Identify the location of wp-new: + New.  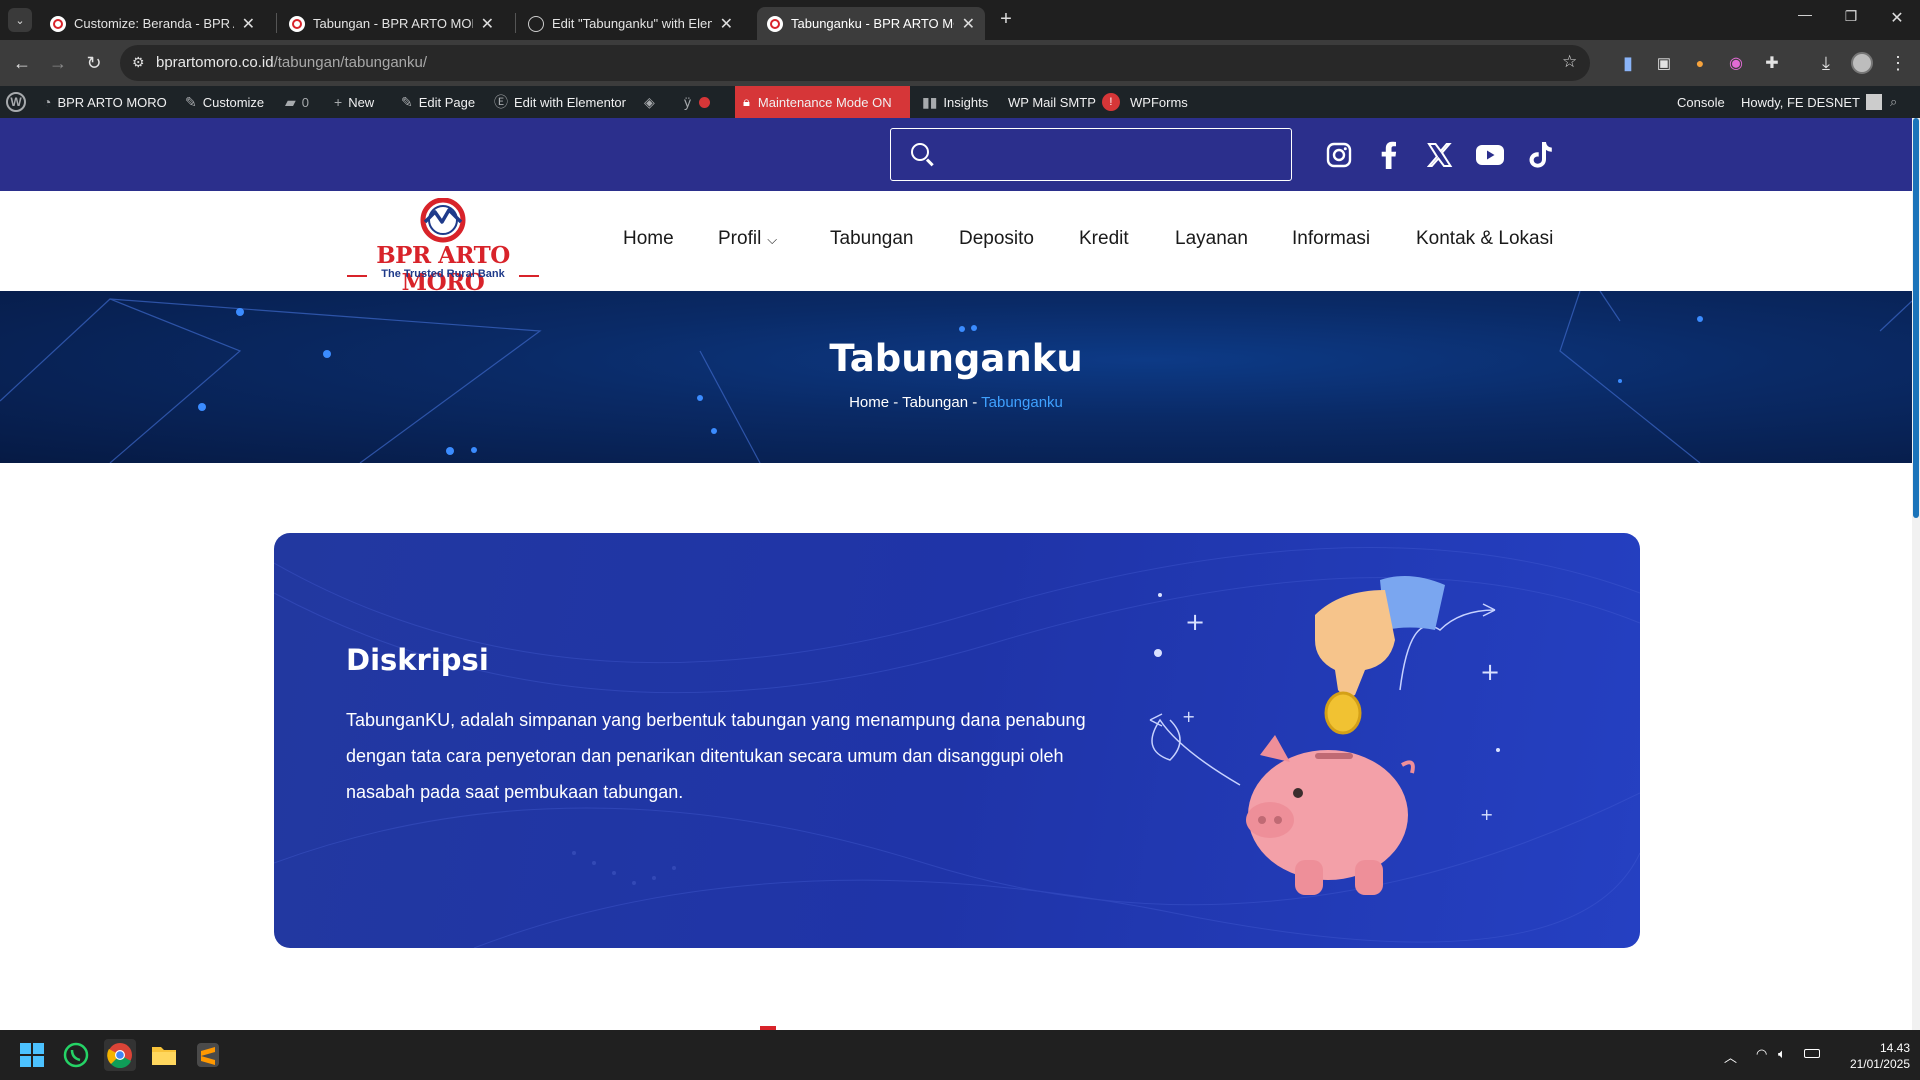
(354, 102).